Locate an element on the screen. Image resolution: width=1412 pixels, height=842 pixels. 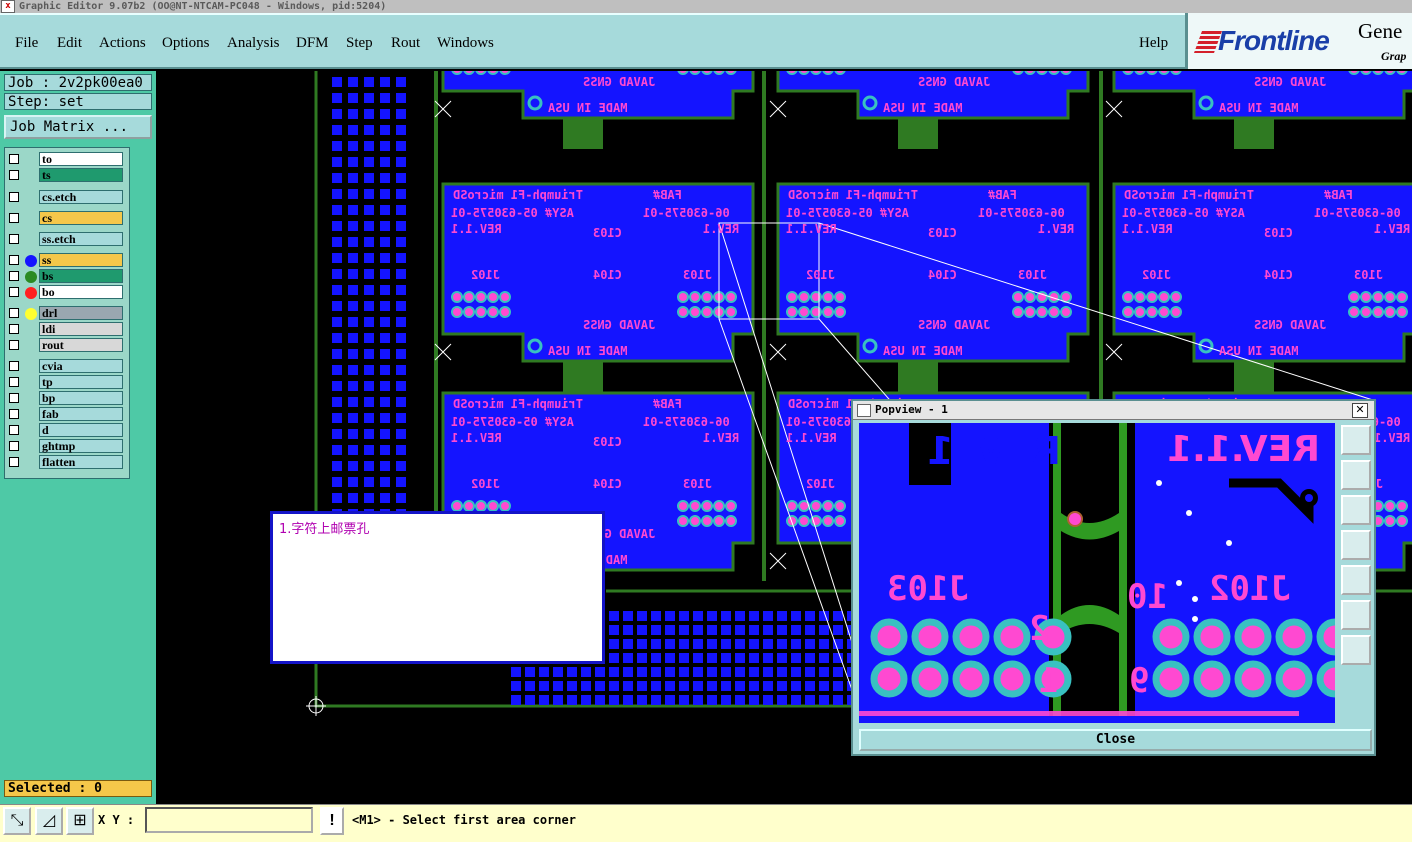
layer-name: cvia is located at coordinates (81, 366).